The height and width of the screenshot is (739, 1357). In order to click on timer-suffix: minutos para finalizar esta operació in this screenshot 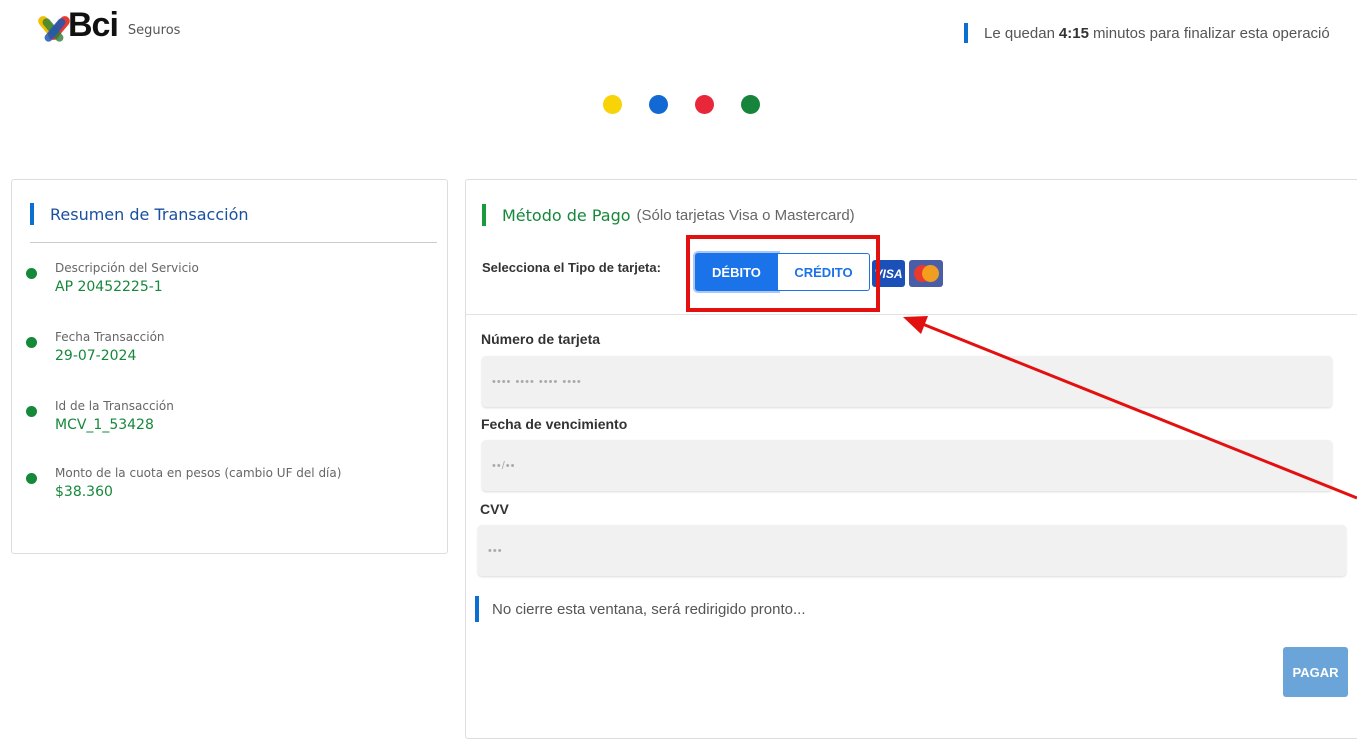, I will do `click(1211, 33)`.